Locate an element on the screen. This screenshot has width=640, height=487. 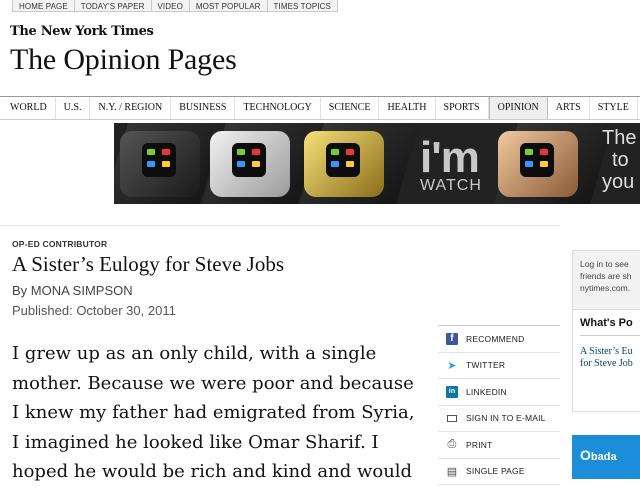
print-icon: ⎙ is located at coordinates (452, 444).